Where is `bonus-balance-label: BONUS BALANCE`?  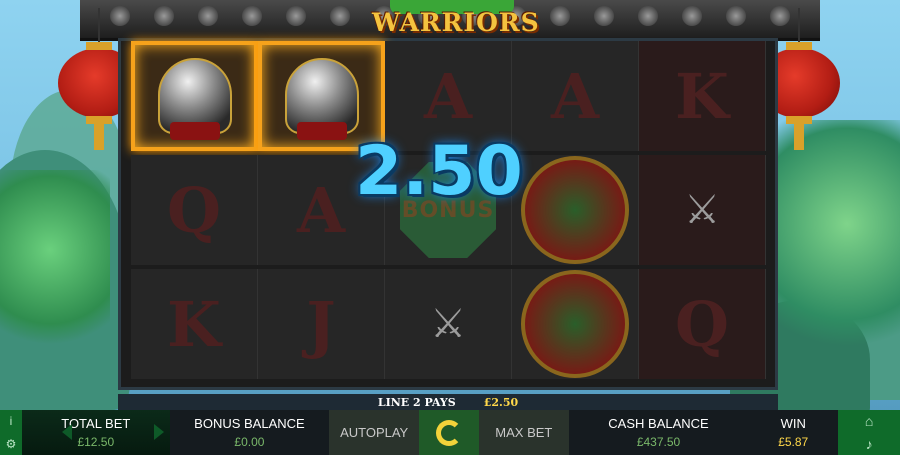 bonus-balance-label: BONUS BALANCE is located at coordinates (249, 423).